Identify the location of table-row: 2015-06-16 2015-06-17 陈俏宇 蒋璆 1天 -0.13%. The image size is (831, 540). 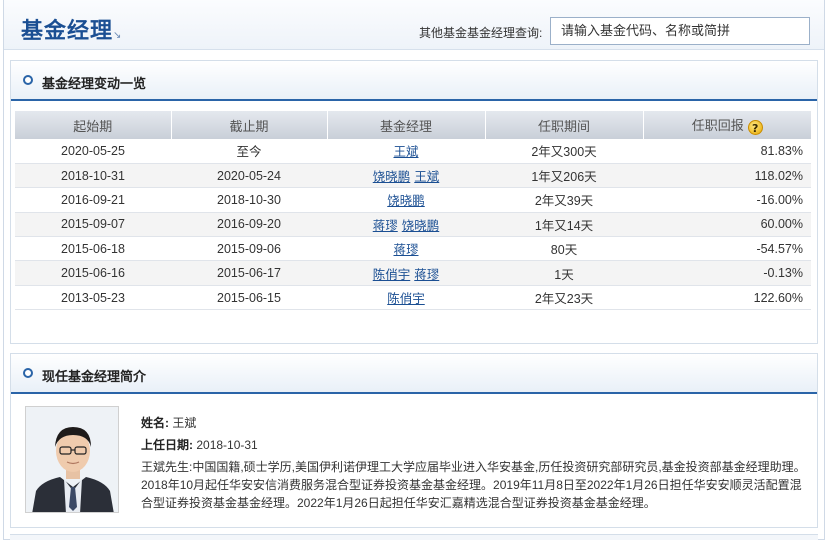
(413, 273).